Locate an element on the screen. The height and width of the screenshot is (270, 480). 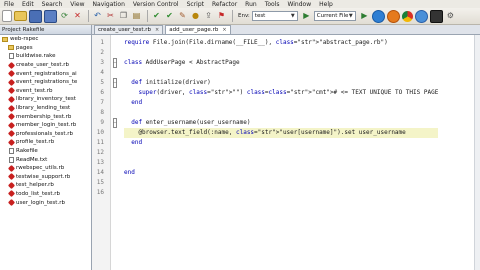
tree-item: user_login_test.rb is located at coordinates (45, 202).